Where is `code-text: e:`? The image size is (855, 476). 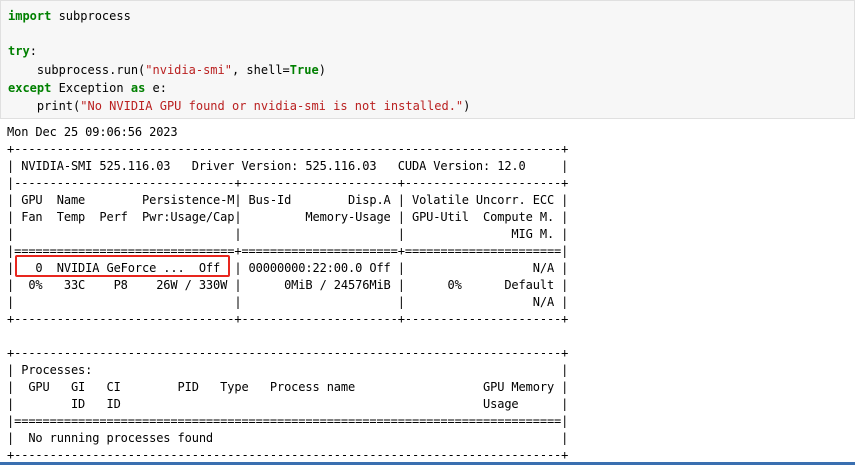 code-text: e: is located at coordinates (156, 88).